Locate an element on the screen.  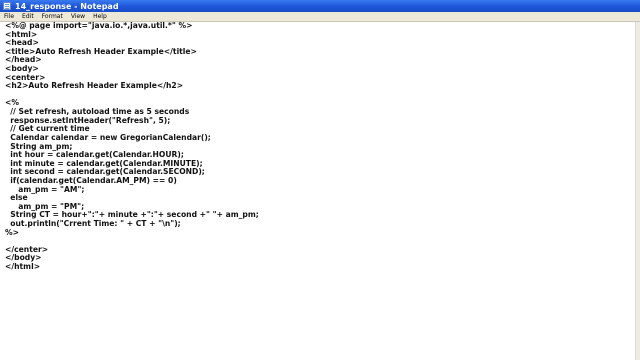
title-bar: 14_response - Notepad is located at coordinates (320, 6).